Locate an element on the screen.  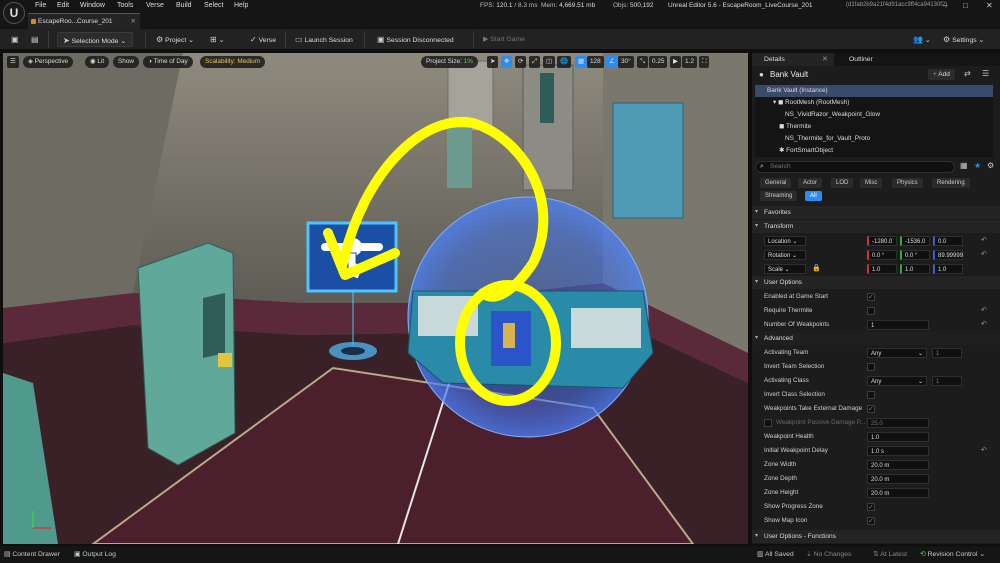
activating-team-dropdown: Any ⌄ is located at coordinates (897, 353).